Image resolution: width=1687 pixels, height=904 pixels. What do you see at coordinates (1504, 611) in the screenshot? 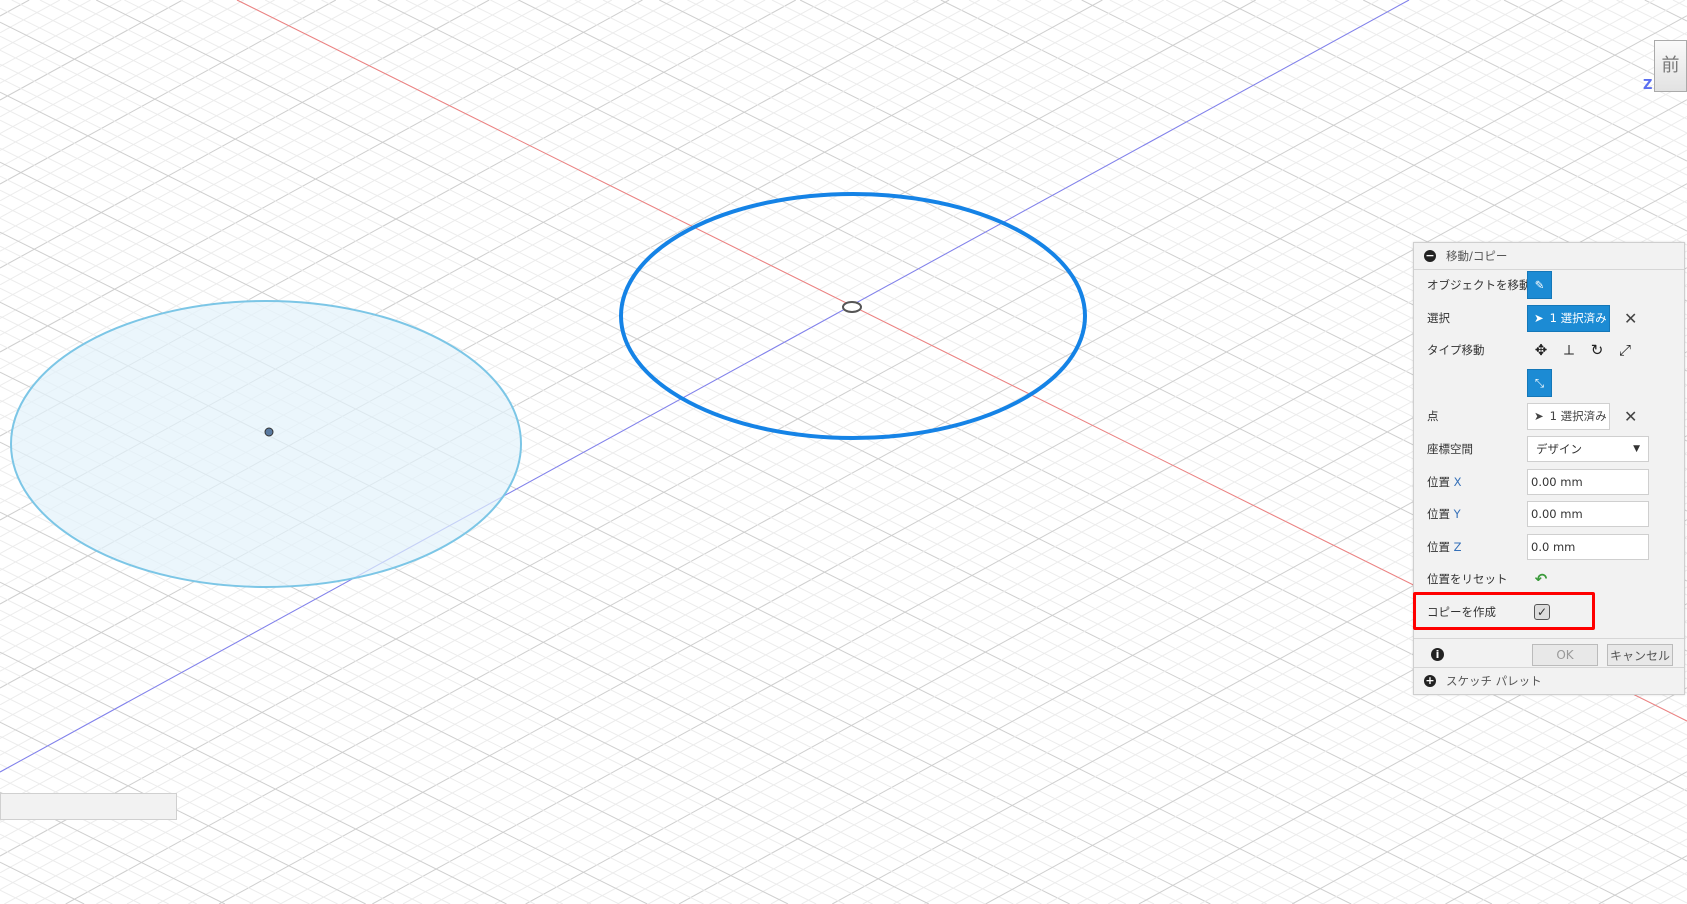
I see `highlight-box` at bounding box center [1504, 611].